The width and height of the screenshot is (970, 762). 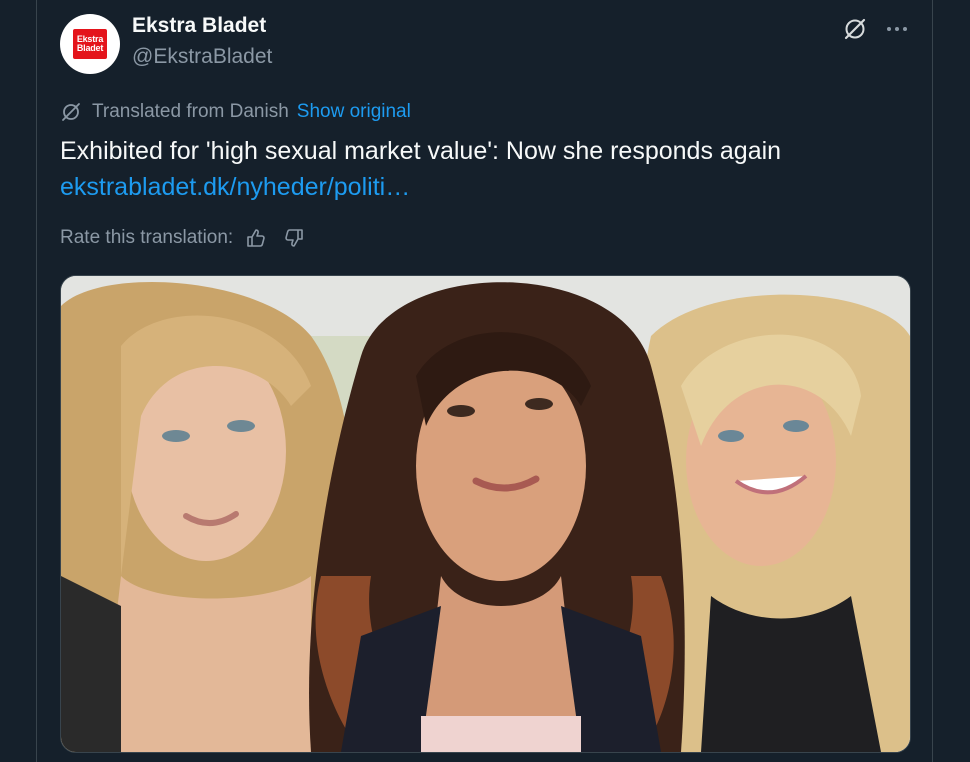 I want to click on translate-icon, so click(x=71, y=112).